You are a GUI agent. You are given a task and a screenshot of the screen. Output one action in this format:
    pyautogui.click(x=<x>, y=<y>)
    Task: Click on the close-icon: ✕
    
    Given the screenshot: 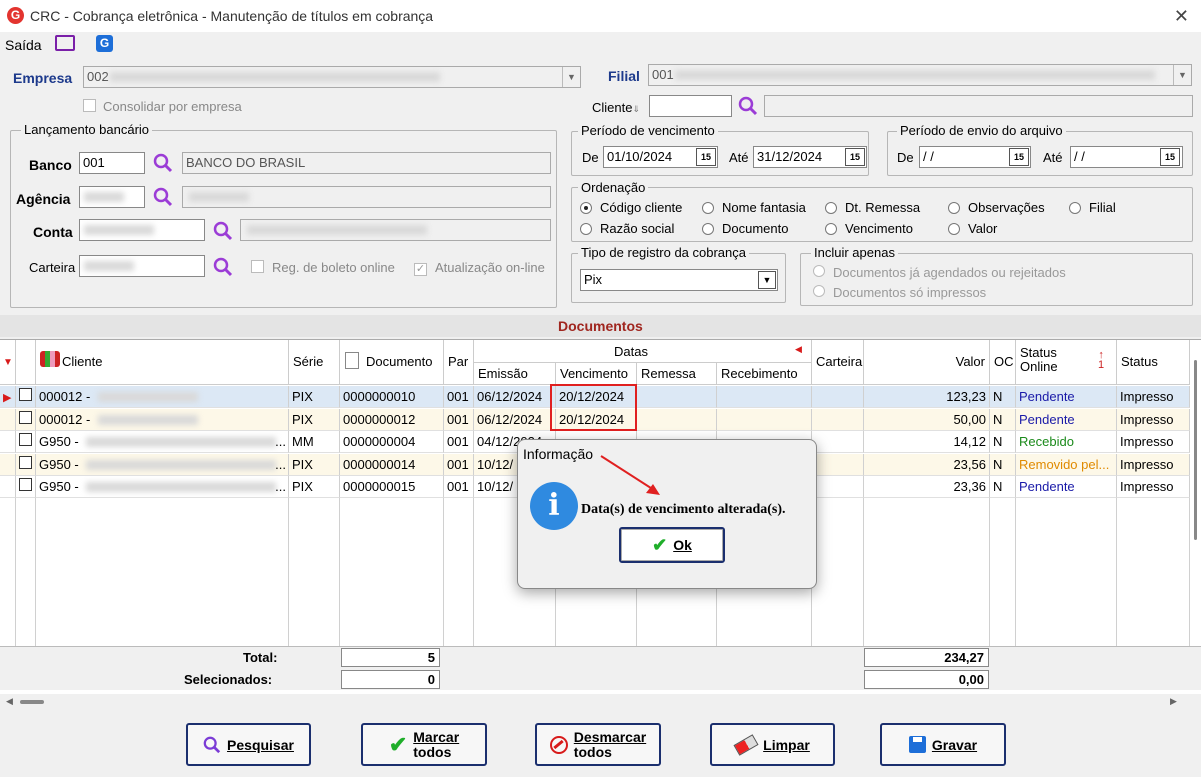 What is the action you would take?
    pyautogui.click(x=1181, y=16)
    